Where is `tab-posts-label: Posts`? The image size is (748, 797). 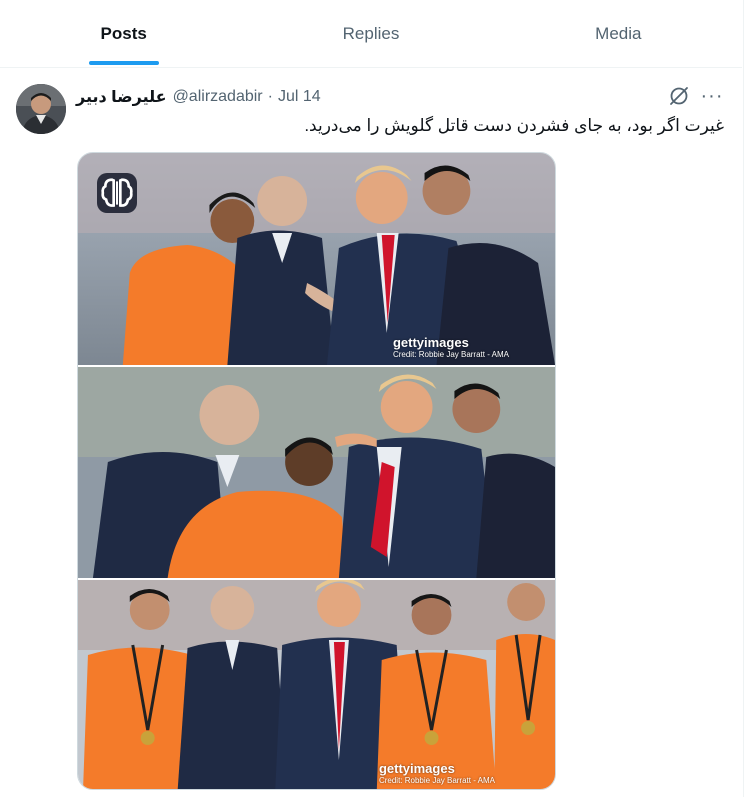
tab-posts-label: Posts is located at coordinates (123, 33).